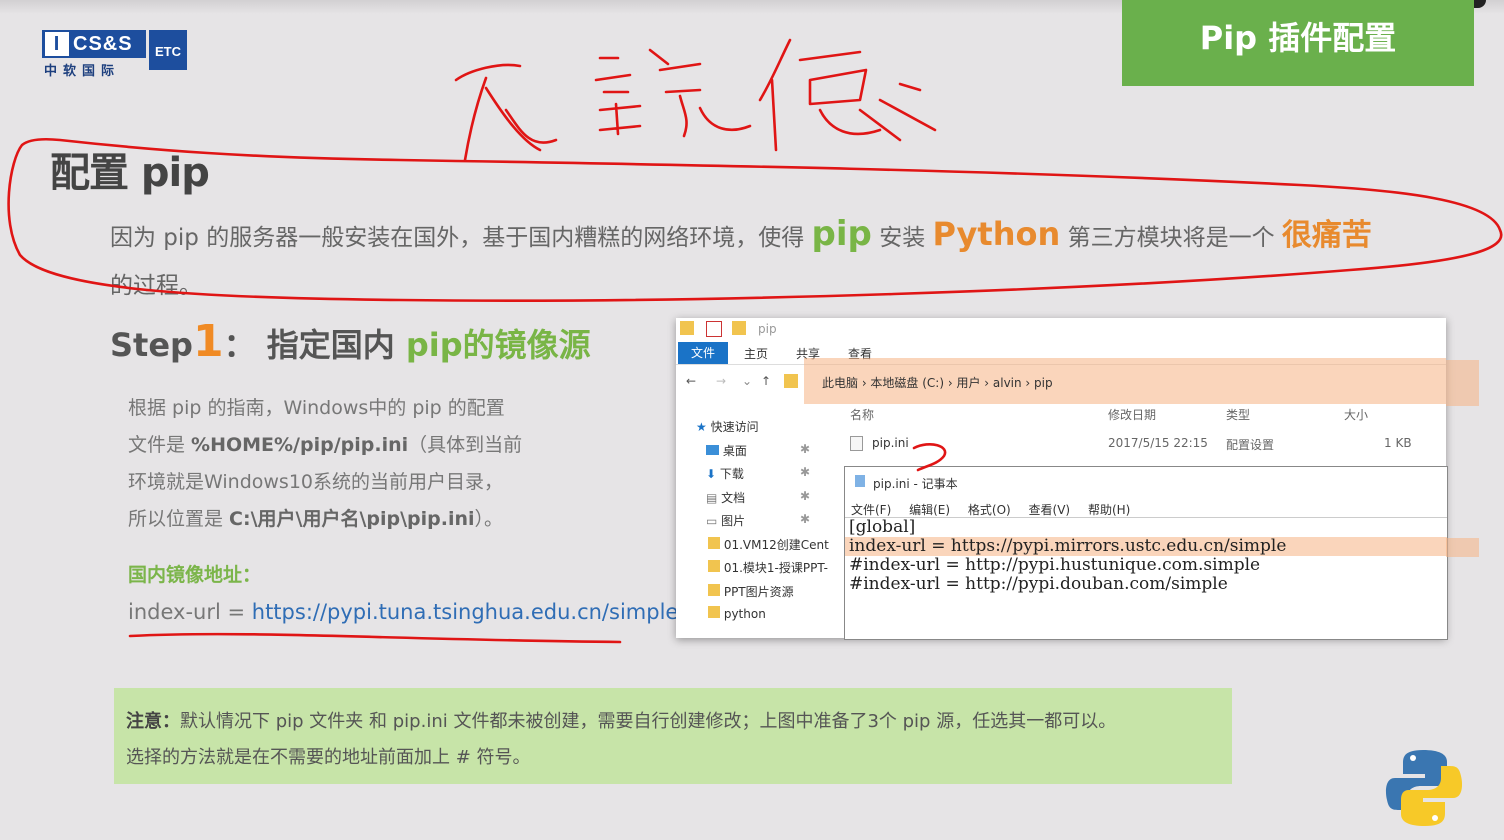  I want to click on ink-squiggle, so click(929, 457).